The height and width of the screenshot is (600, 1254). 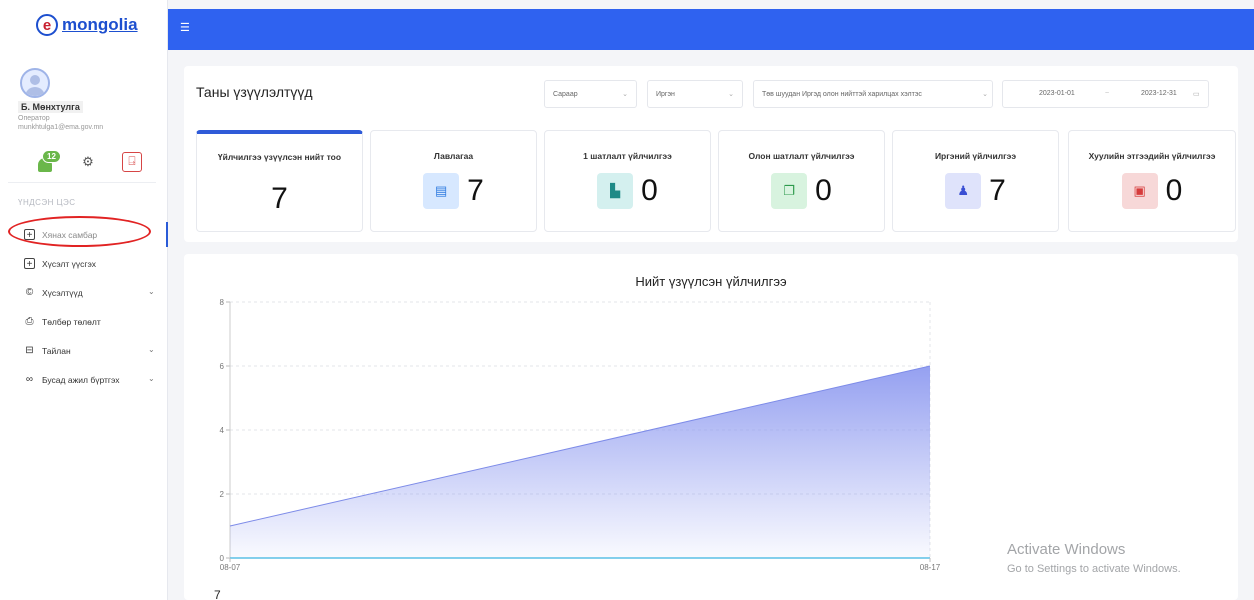 I want to click on gear-icon: ⚙, so click(x=88, y=161).